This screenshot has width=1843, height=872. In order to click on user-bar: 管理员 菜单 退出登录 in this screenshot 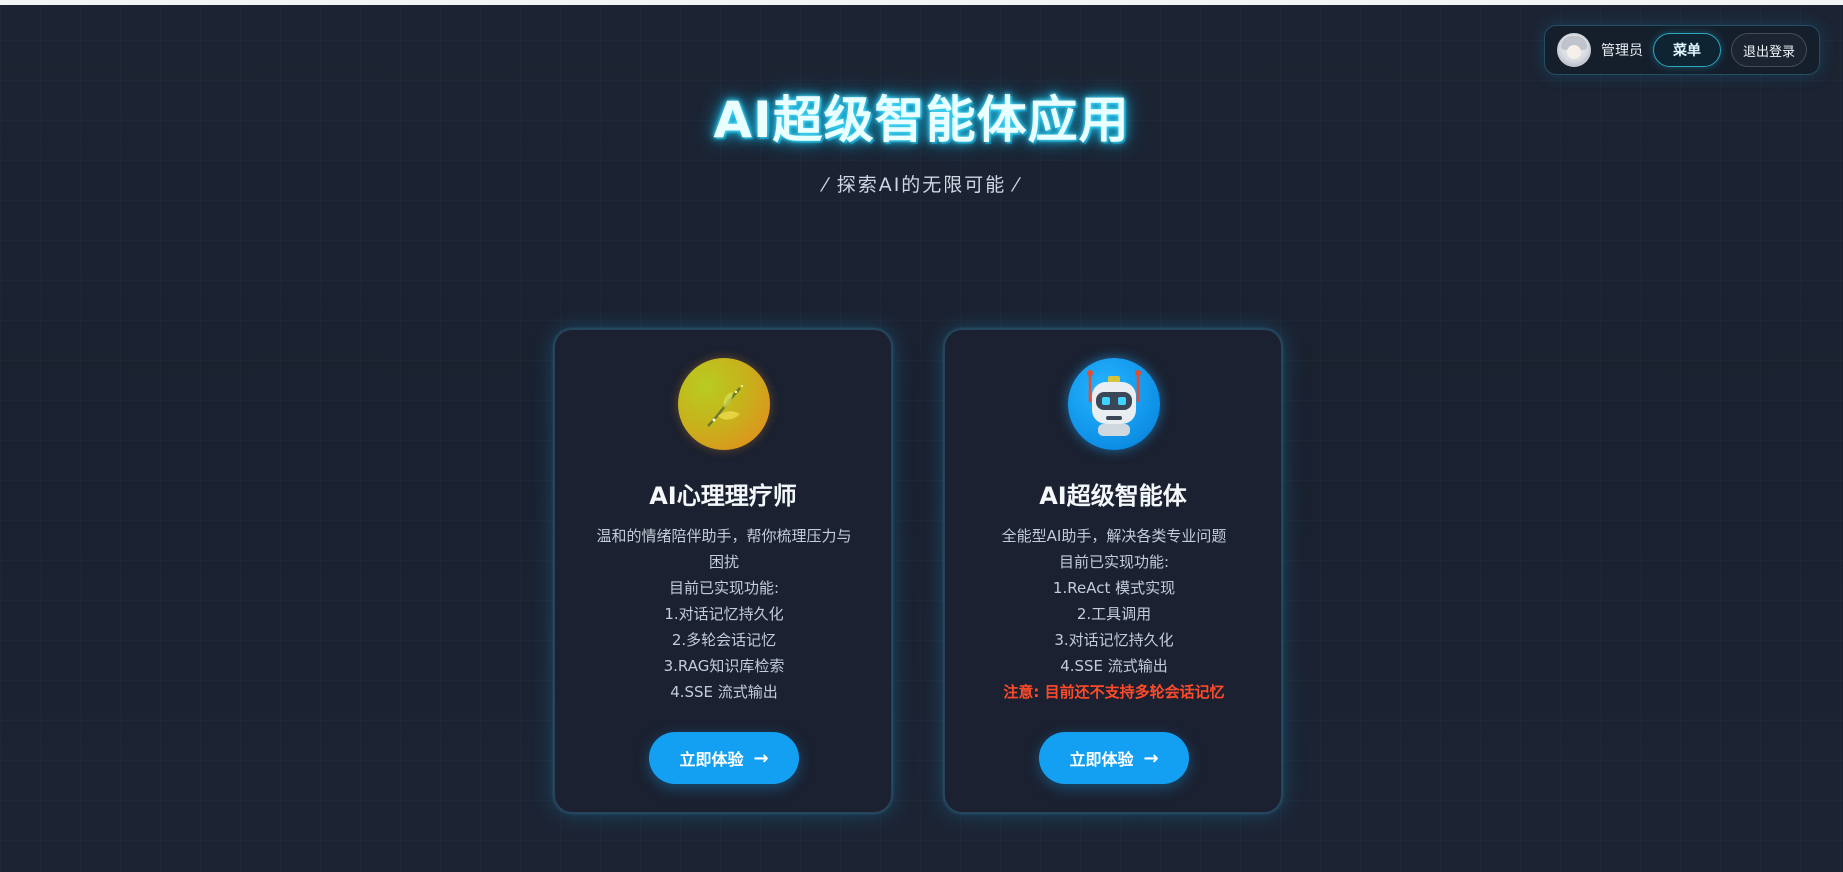, I will do `click(1682, 50)`.